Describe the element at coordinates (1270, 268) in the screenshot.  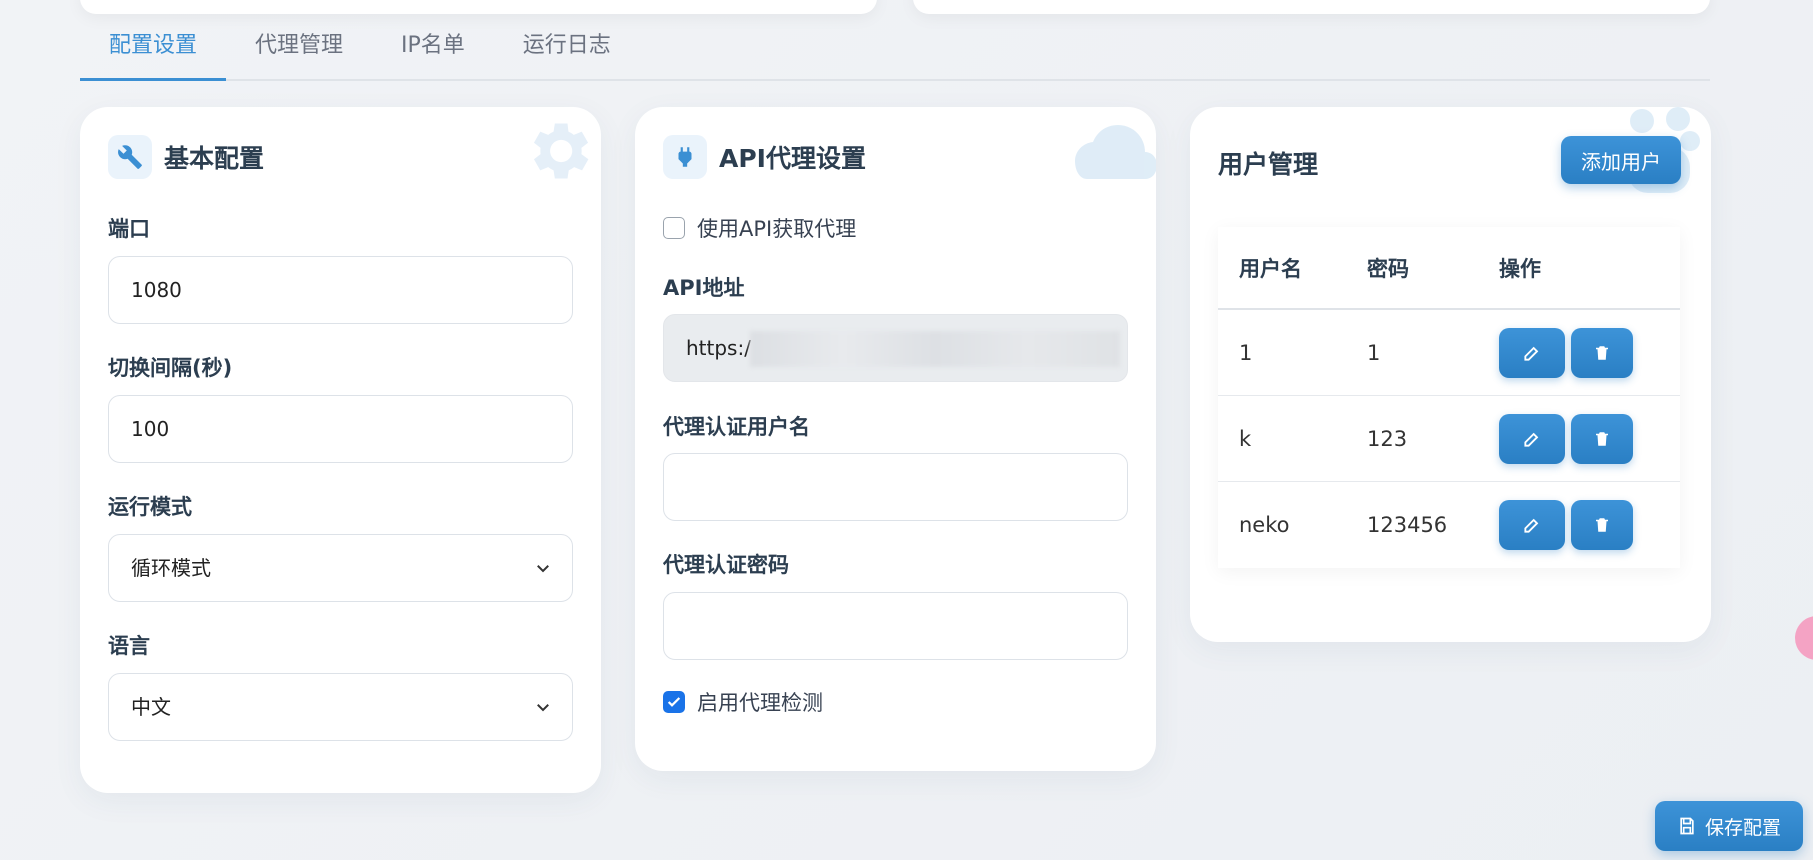
I see `col-username: 用户名` at that location.